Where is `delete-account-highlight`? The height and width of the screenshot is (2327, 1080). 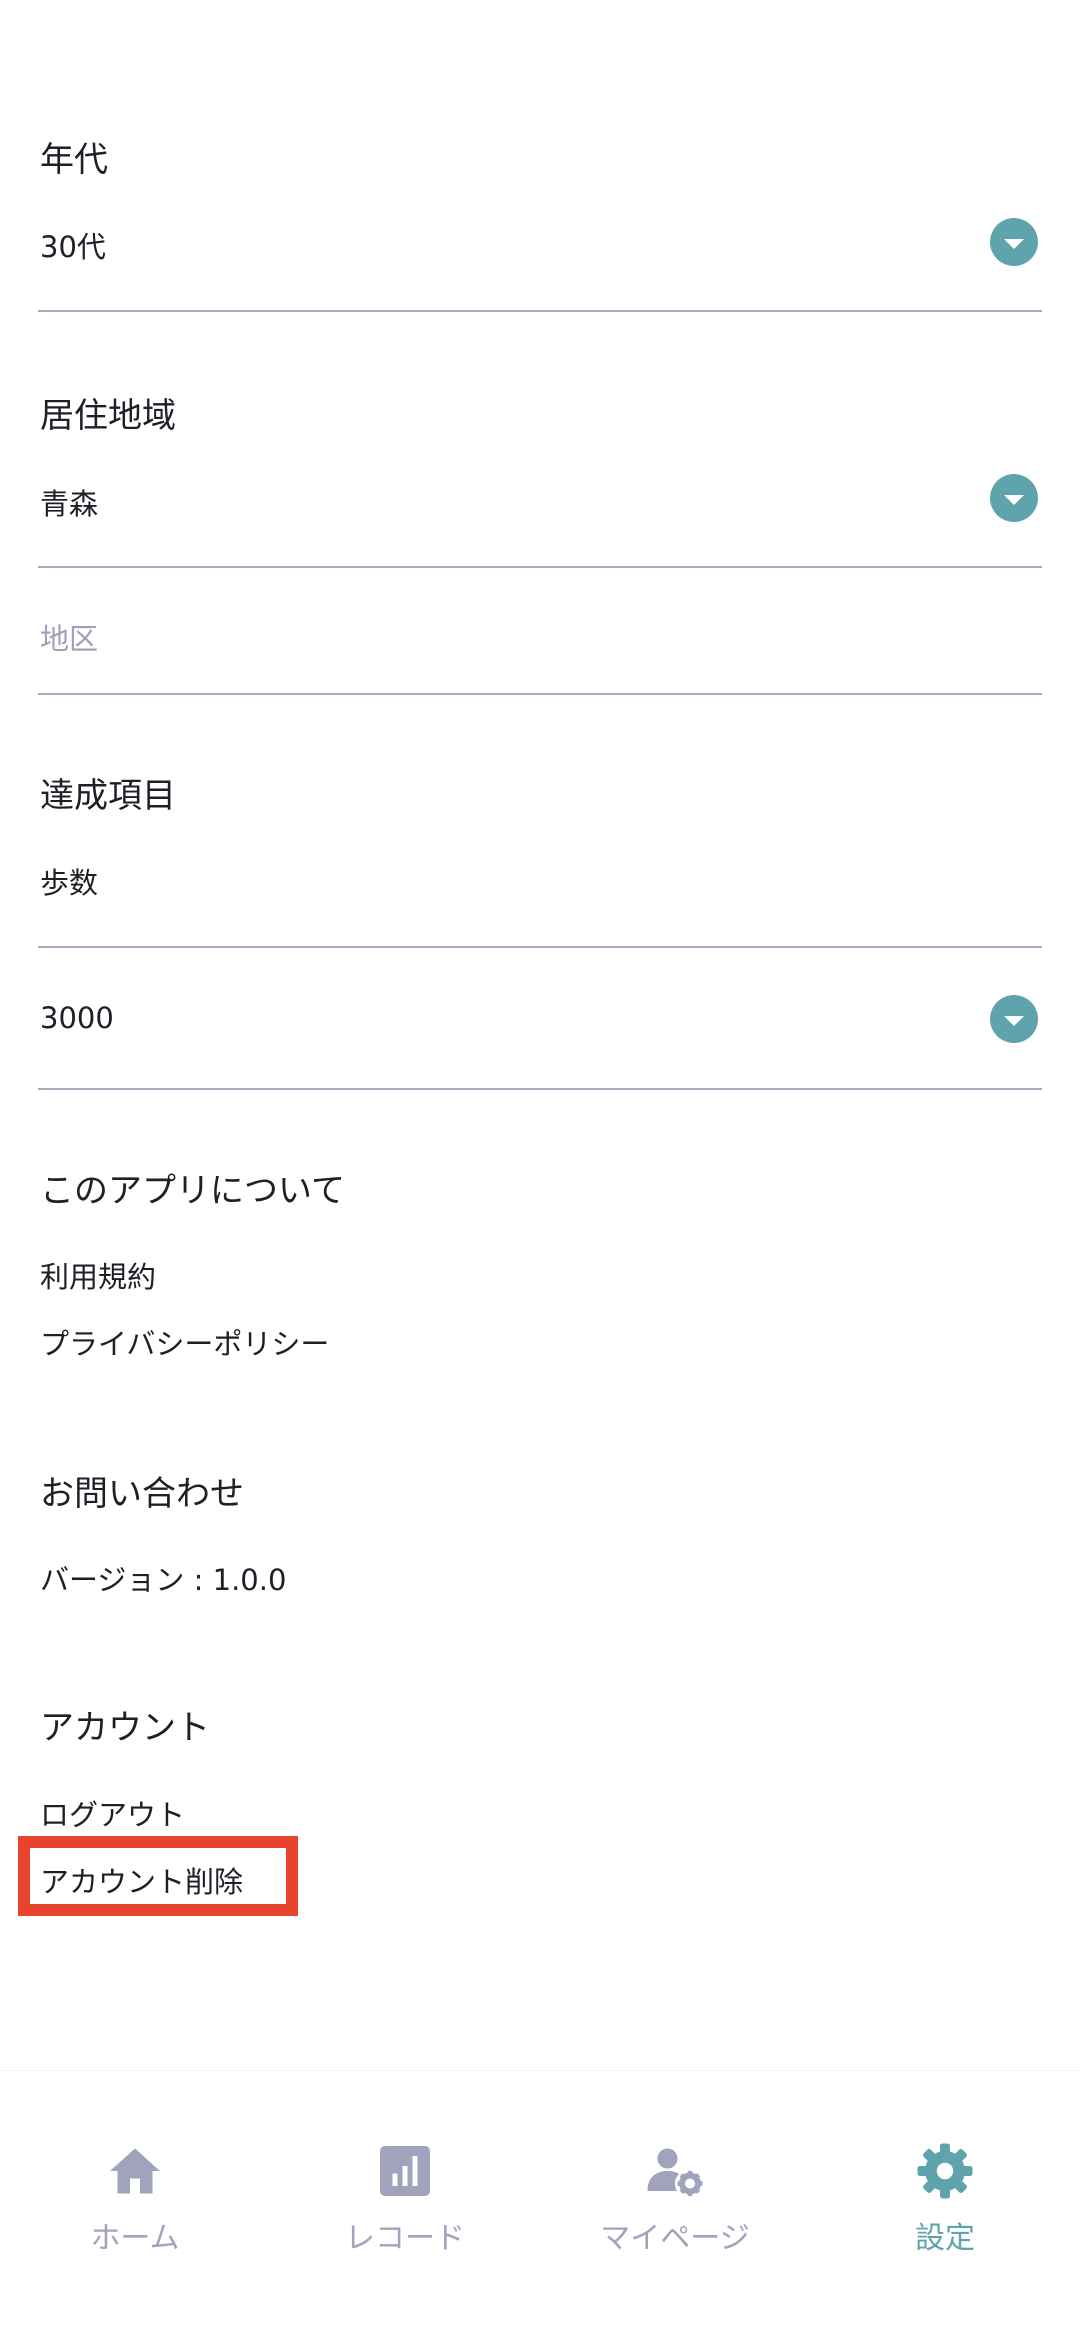
delete-account-highlight is located at coordinates (158, 1876).